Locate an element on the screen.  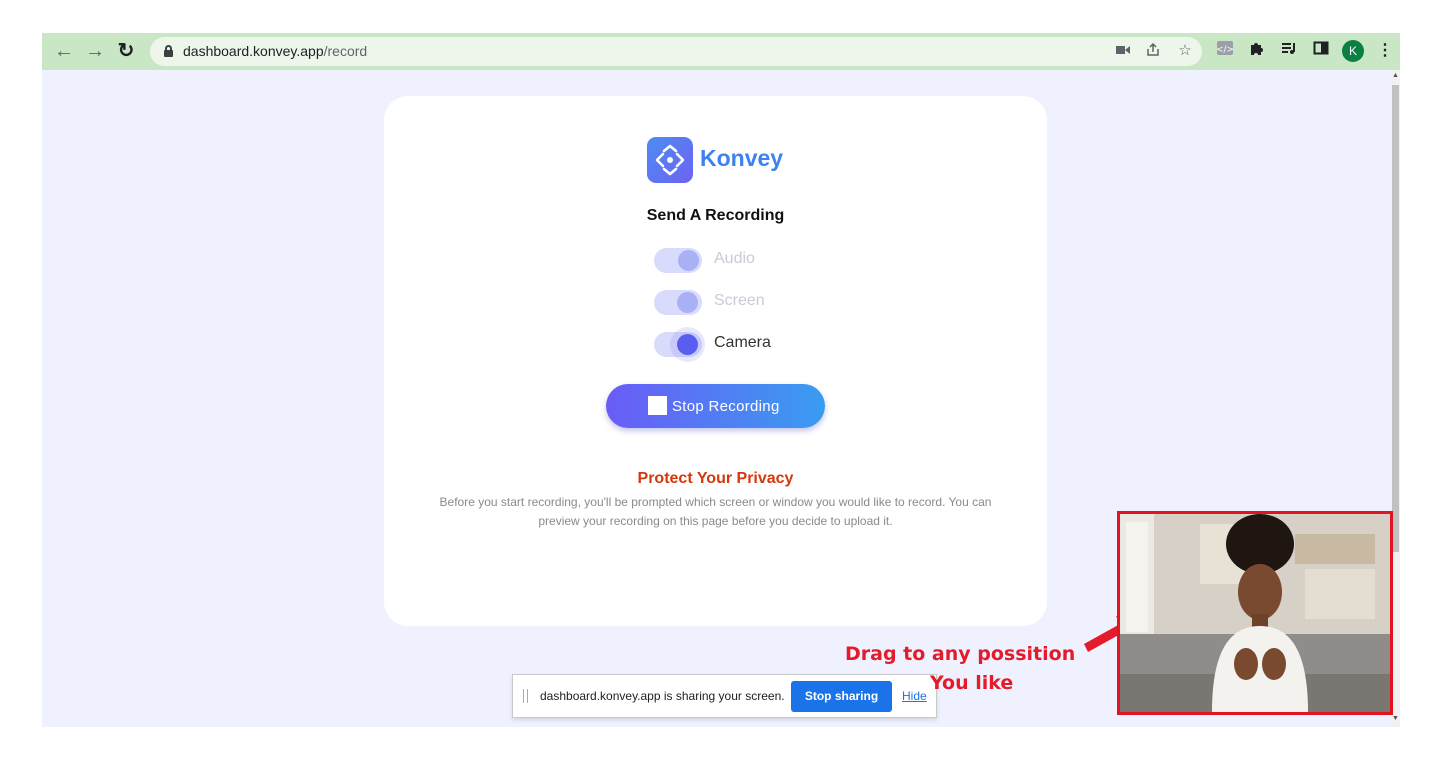
url-text: dashboard.konvey.app/record is located at coordinates (275, 51).